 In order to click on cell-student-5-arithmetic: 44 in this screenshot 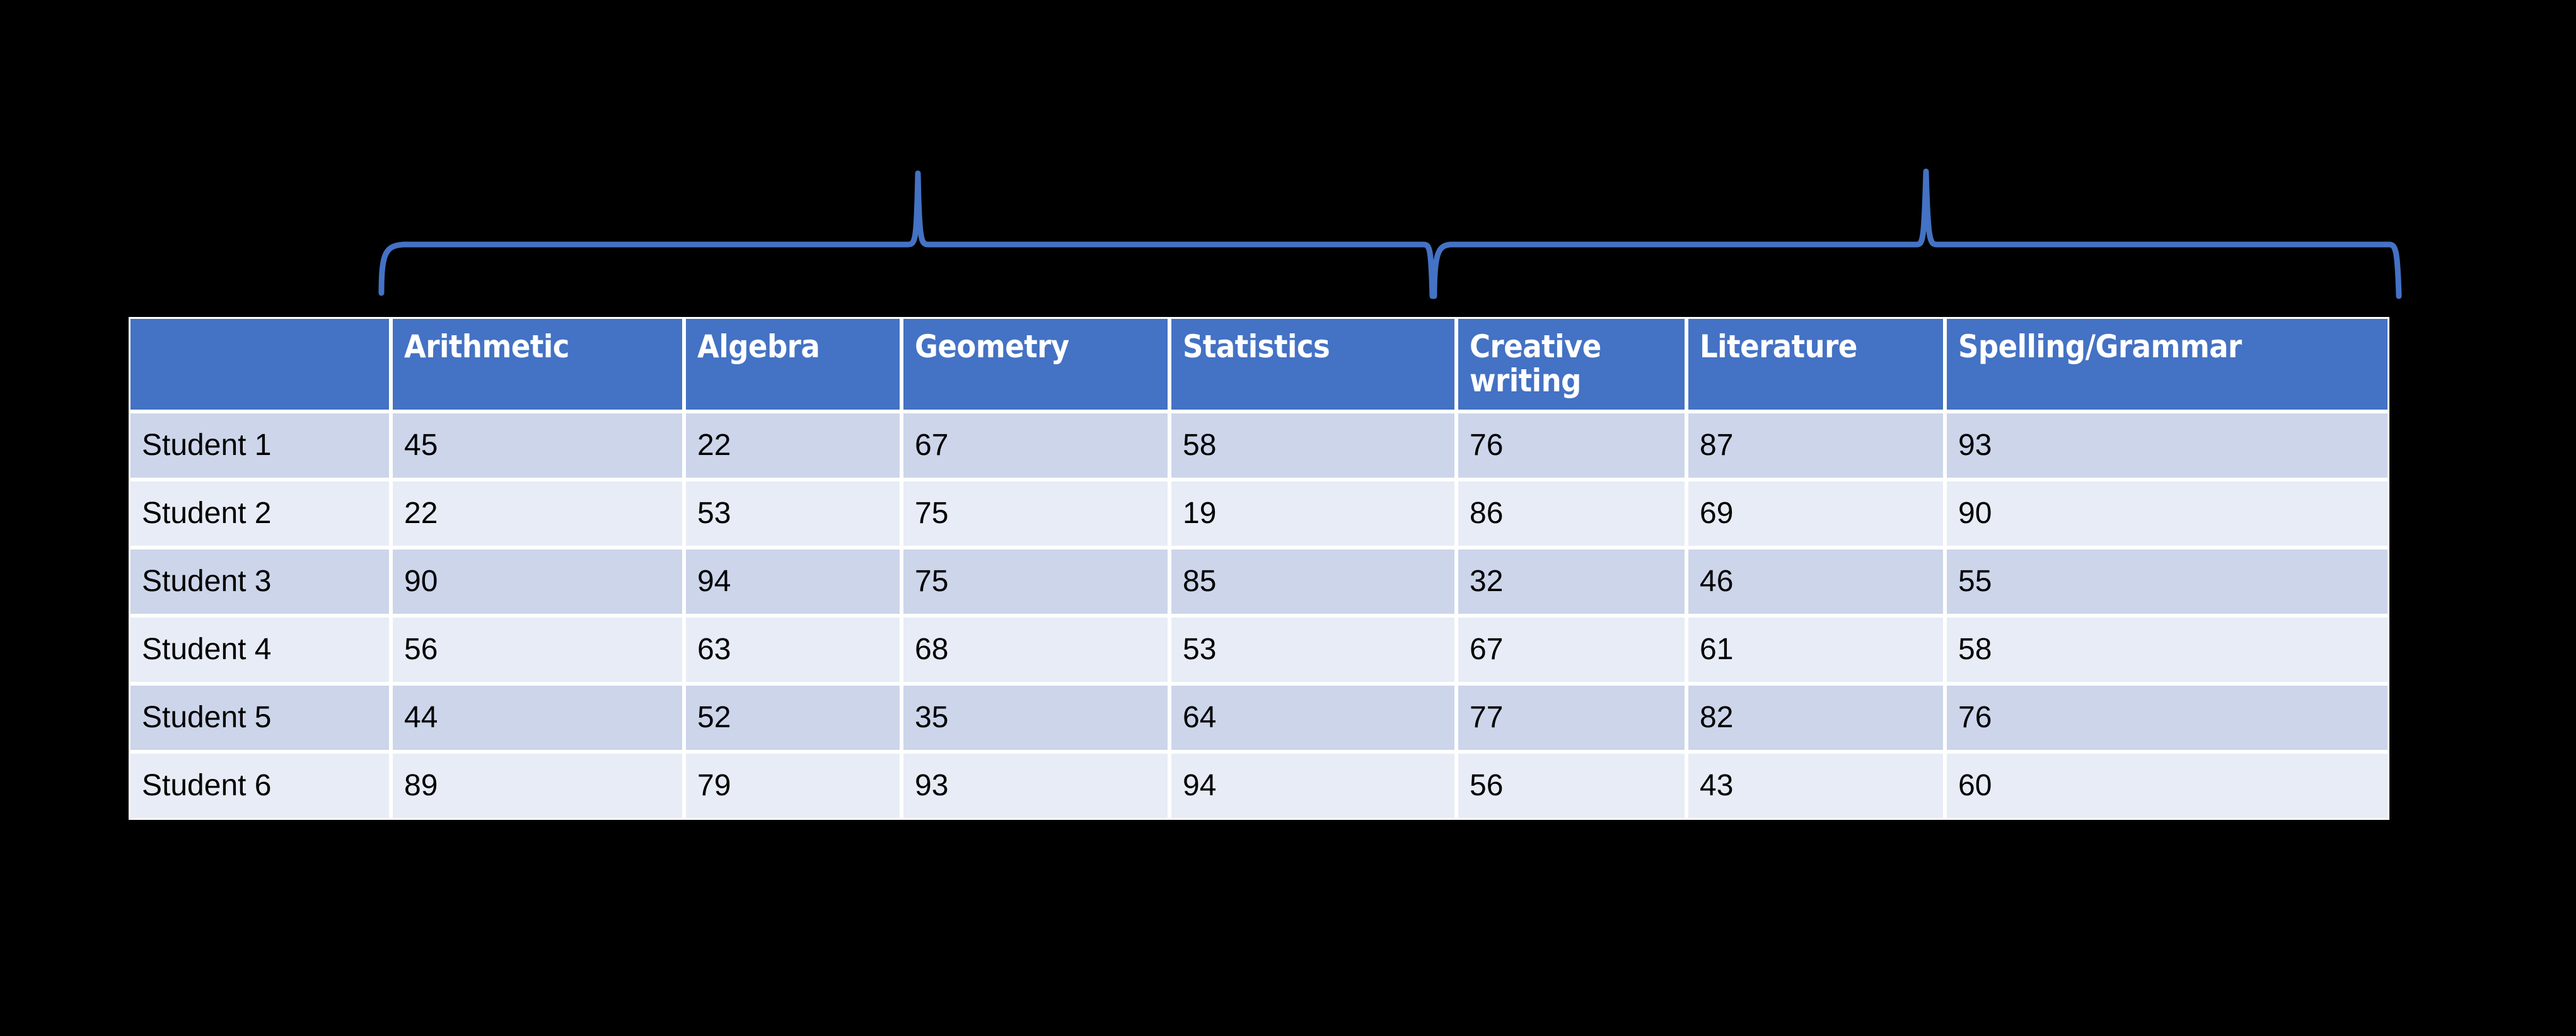, I will do `click(537, 718)`.